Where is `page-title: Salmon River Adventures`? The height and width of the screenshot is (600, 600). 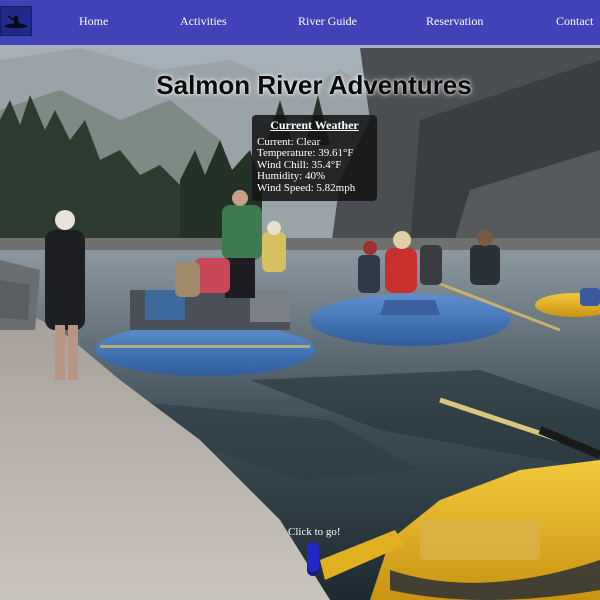
page-title: Salmon River Adventures is located at coordinates (314, 85).